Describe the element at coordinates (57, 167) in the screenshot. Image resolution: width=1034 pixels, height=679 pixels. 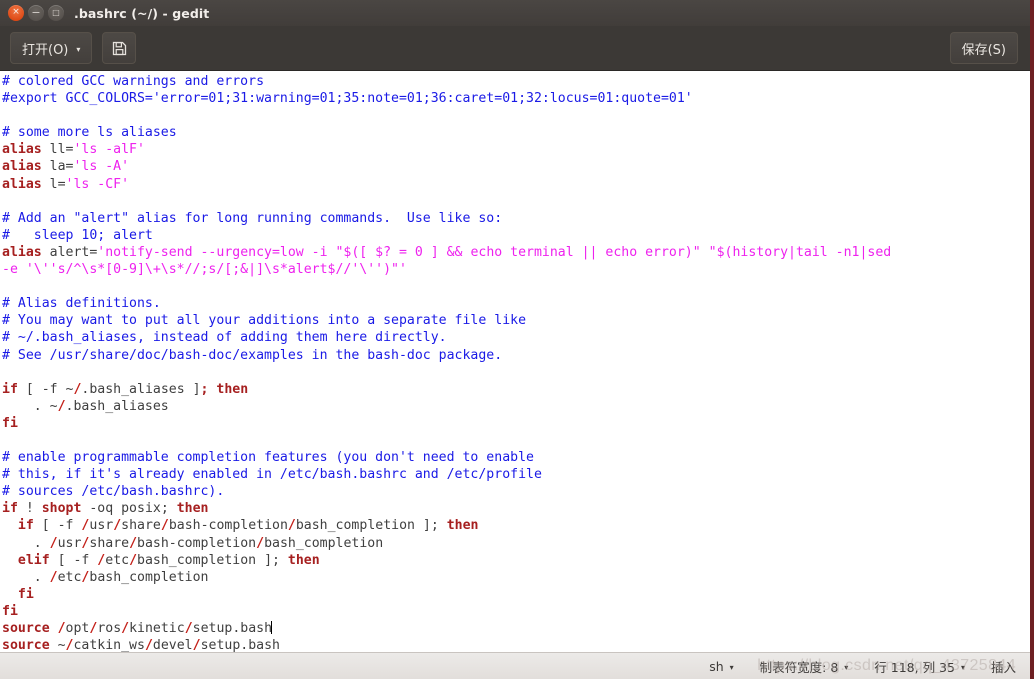
I see `code-token: la=` at that location.